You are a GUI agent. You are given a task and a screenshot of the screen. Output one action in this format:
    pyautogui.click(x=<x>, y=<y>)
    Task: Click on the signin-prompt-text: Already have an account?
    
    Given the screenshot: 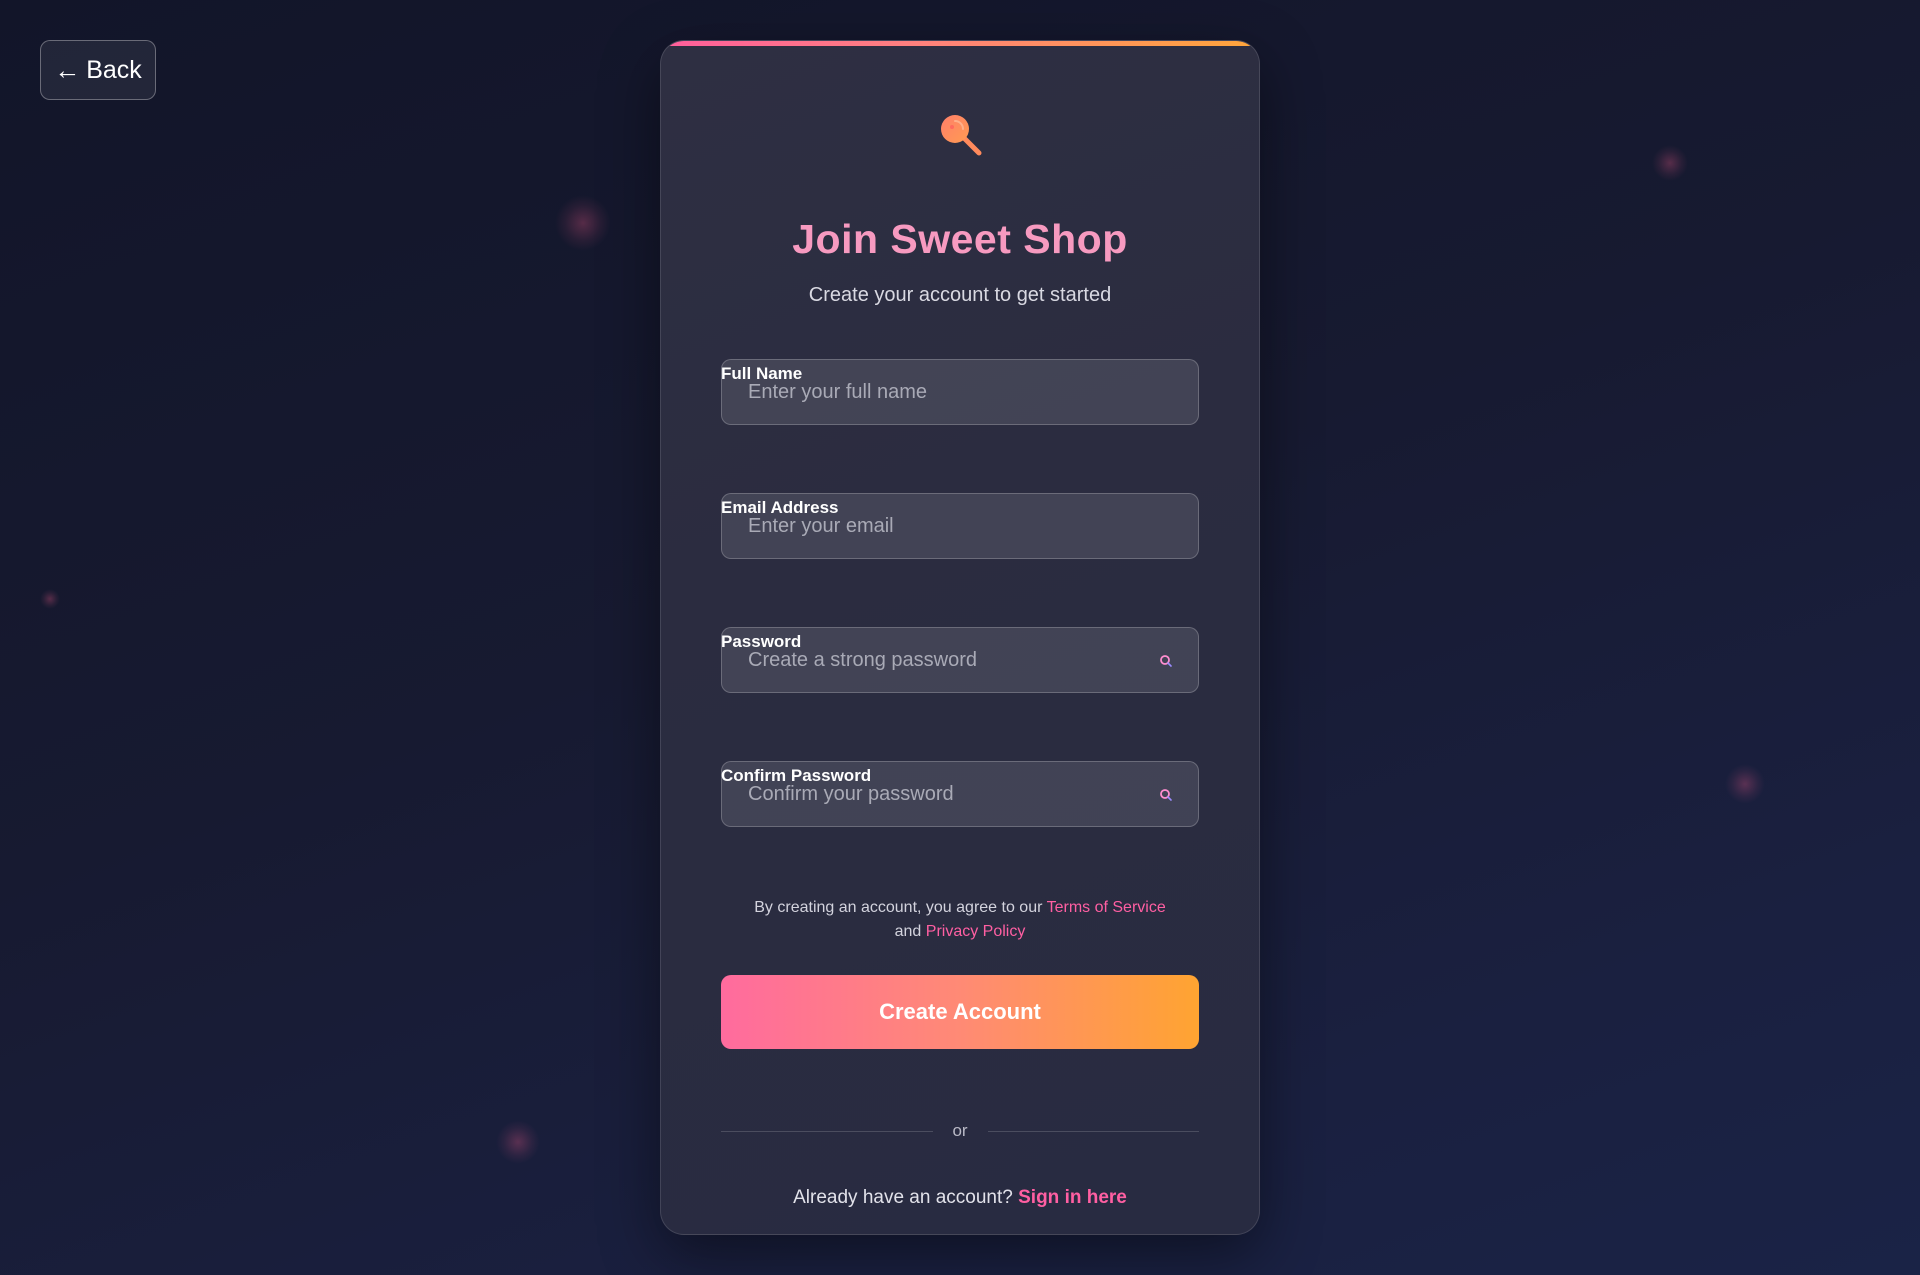 What is the action you would take?
    pyautogui.click(x=903, y=1197)
    